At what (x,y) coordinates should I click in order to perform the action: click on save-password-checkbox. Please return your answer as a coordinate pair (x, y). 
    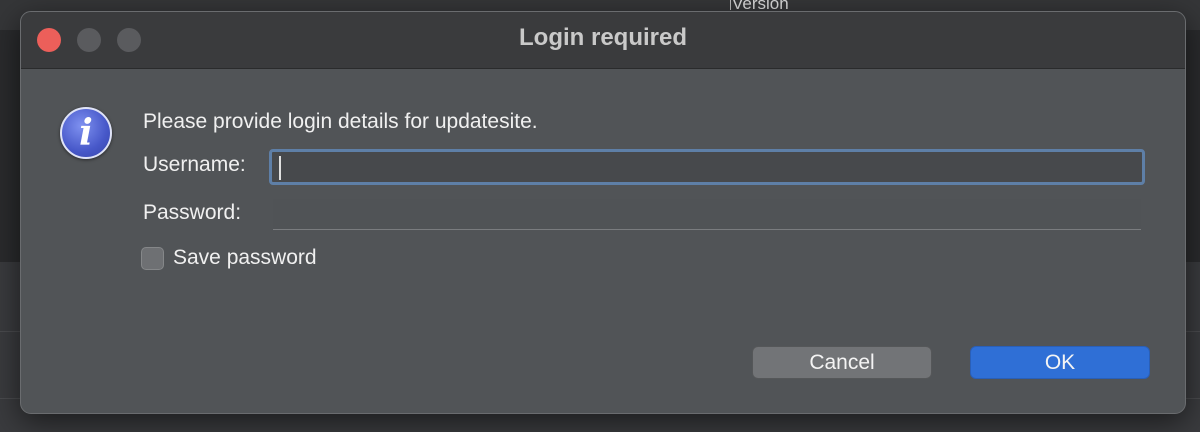
    Looking at the image, I should click on (152, 258).